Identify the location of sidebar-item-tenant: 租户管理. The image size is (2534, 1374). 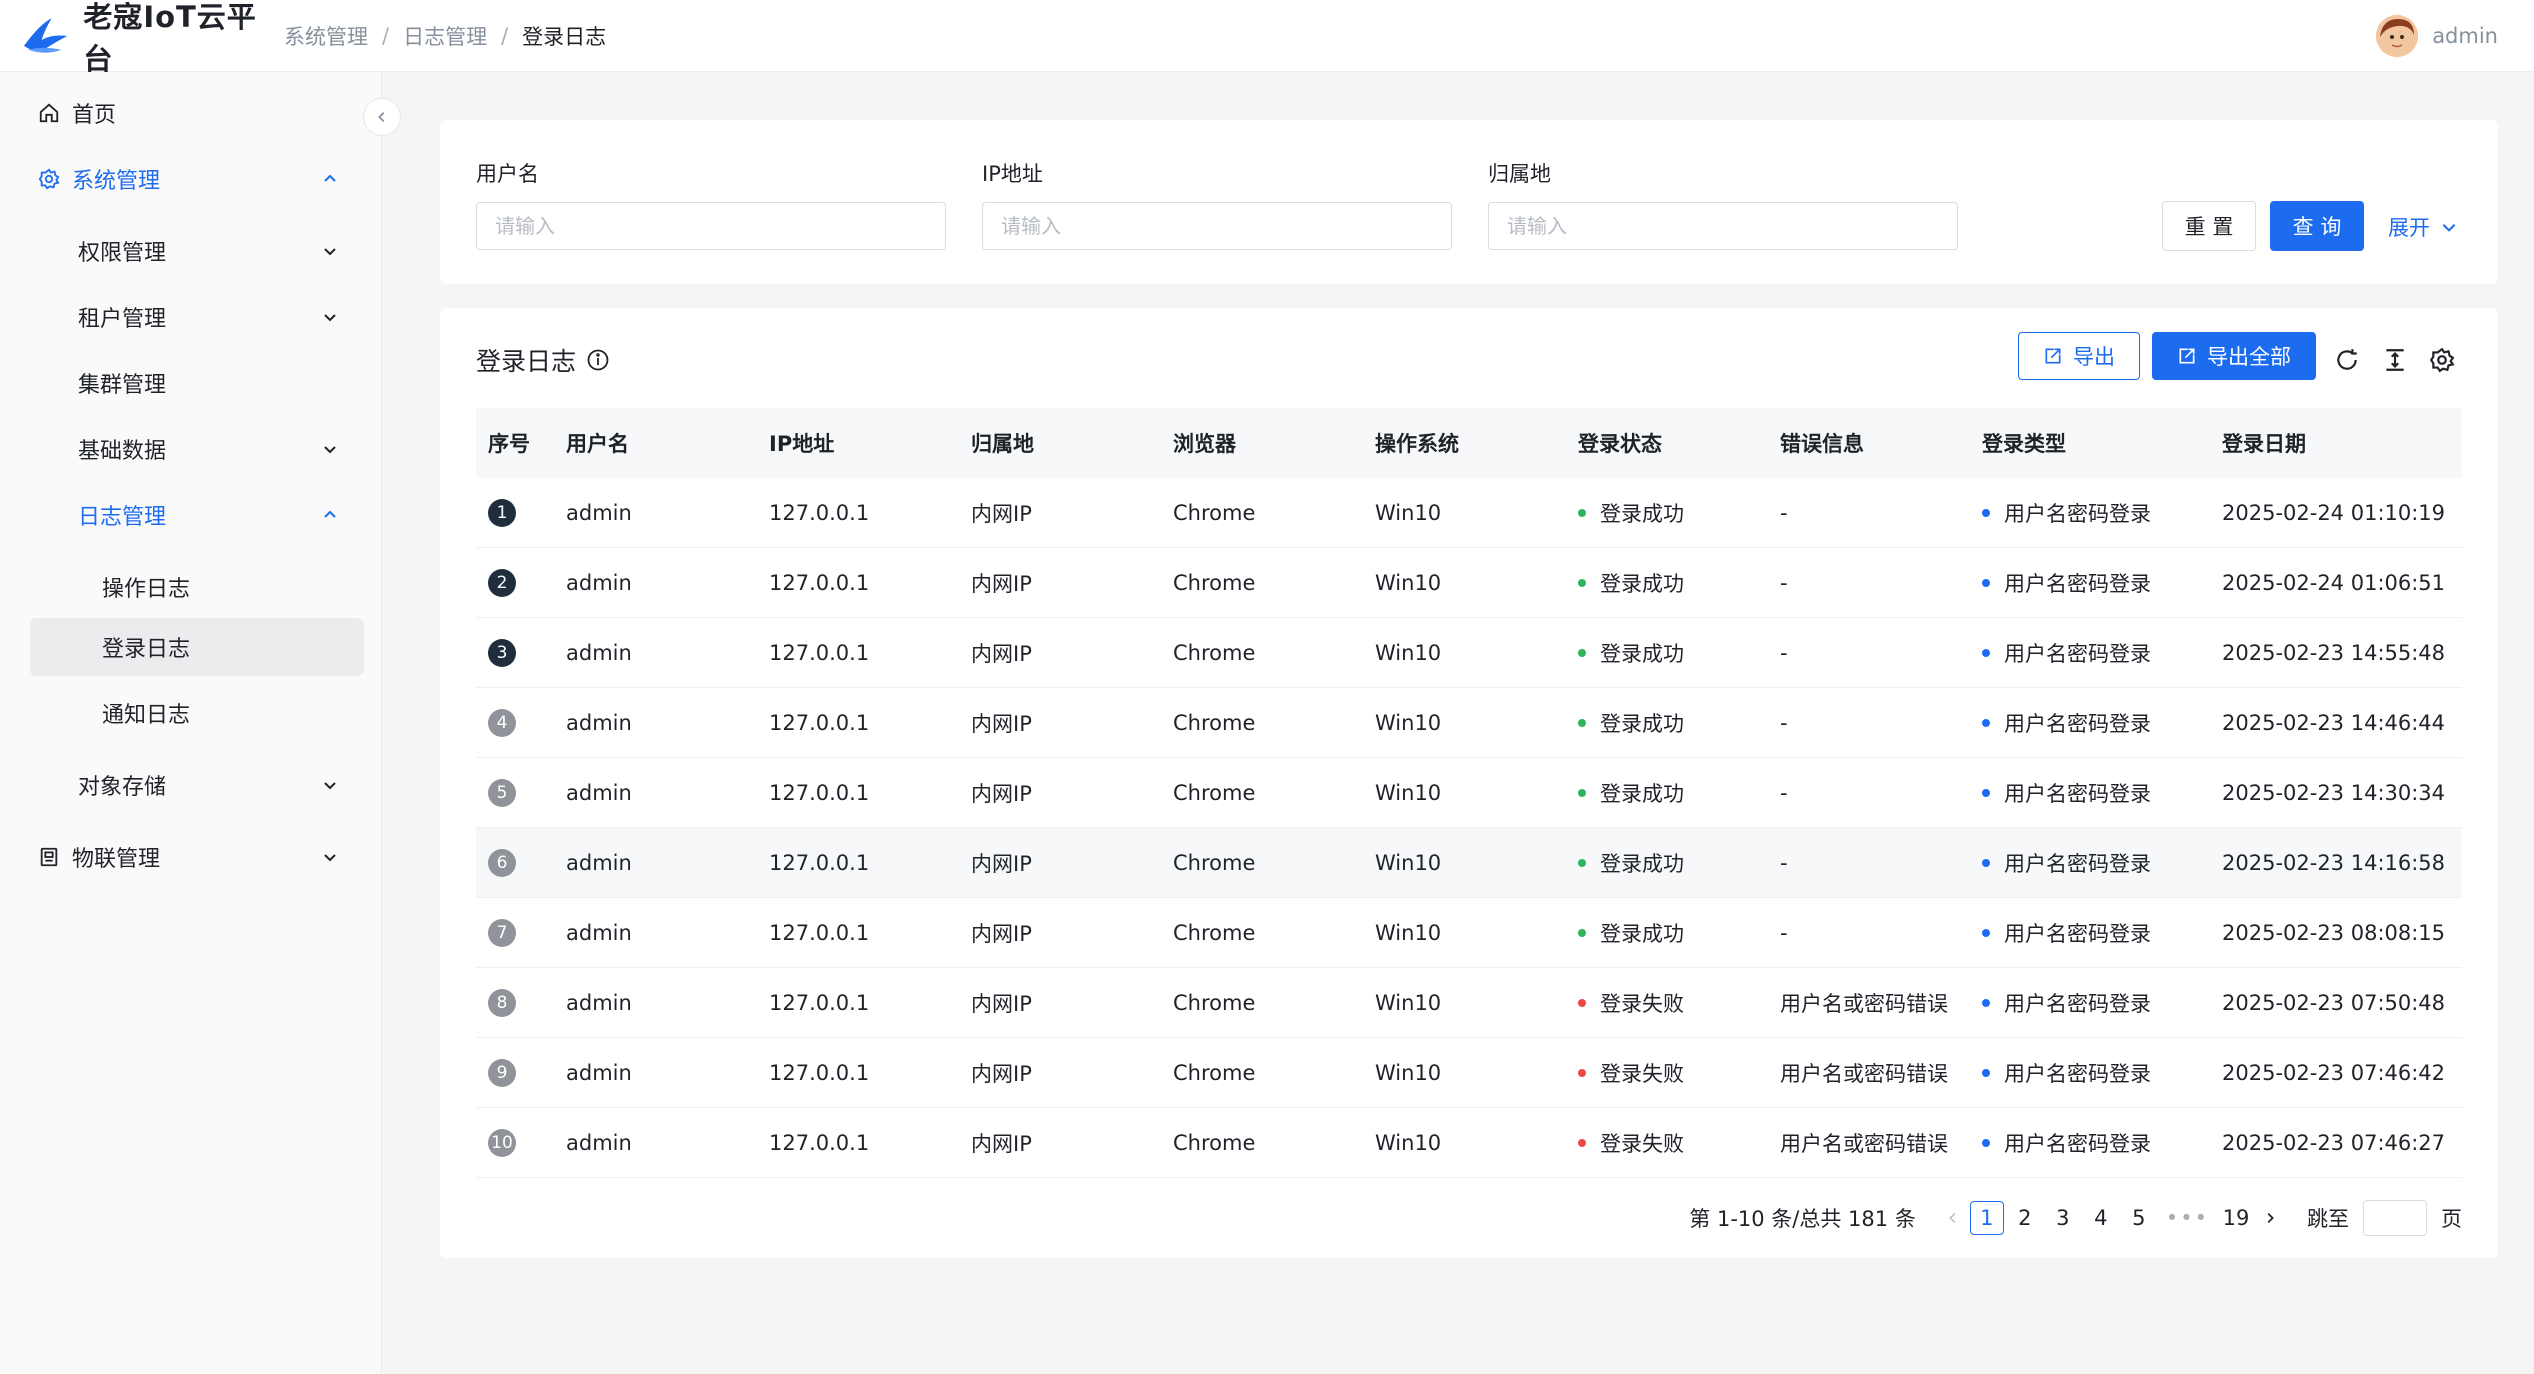
(197, 317).